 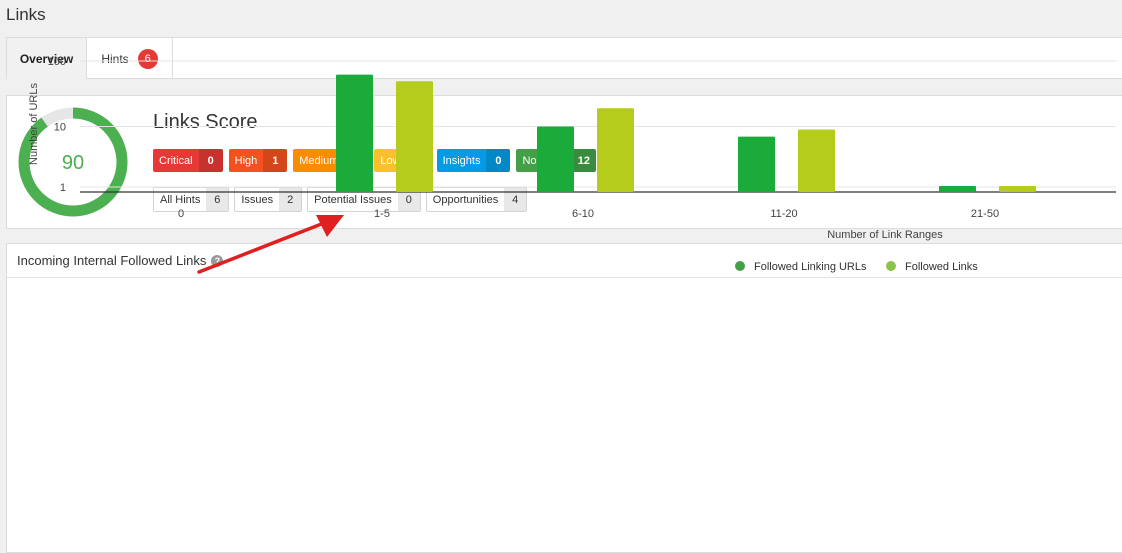 I want to click on x-tick-label: 1-5, so click(x=382, y=214).